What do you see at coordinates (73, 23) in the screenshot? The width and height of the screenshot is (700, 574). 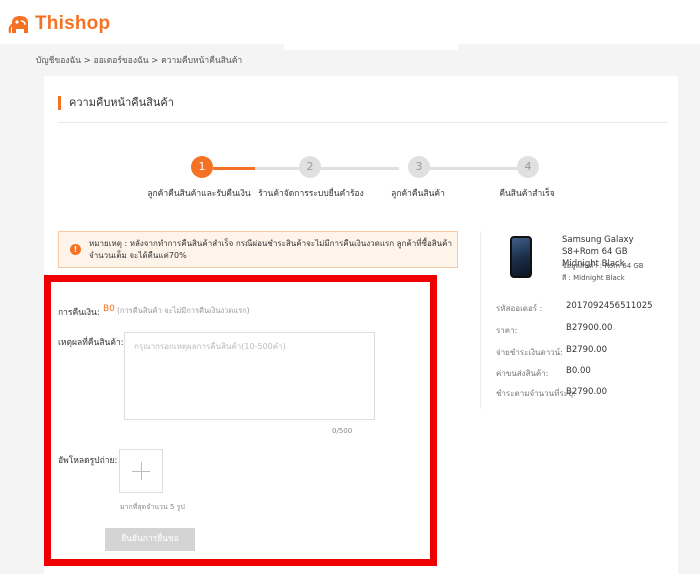 I see `logo-text: Thishop` at bounding box center [73, 23].